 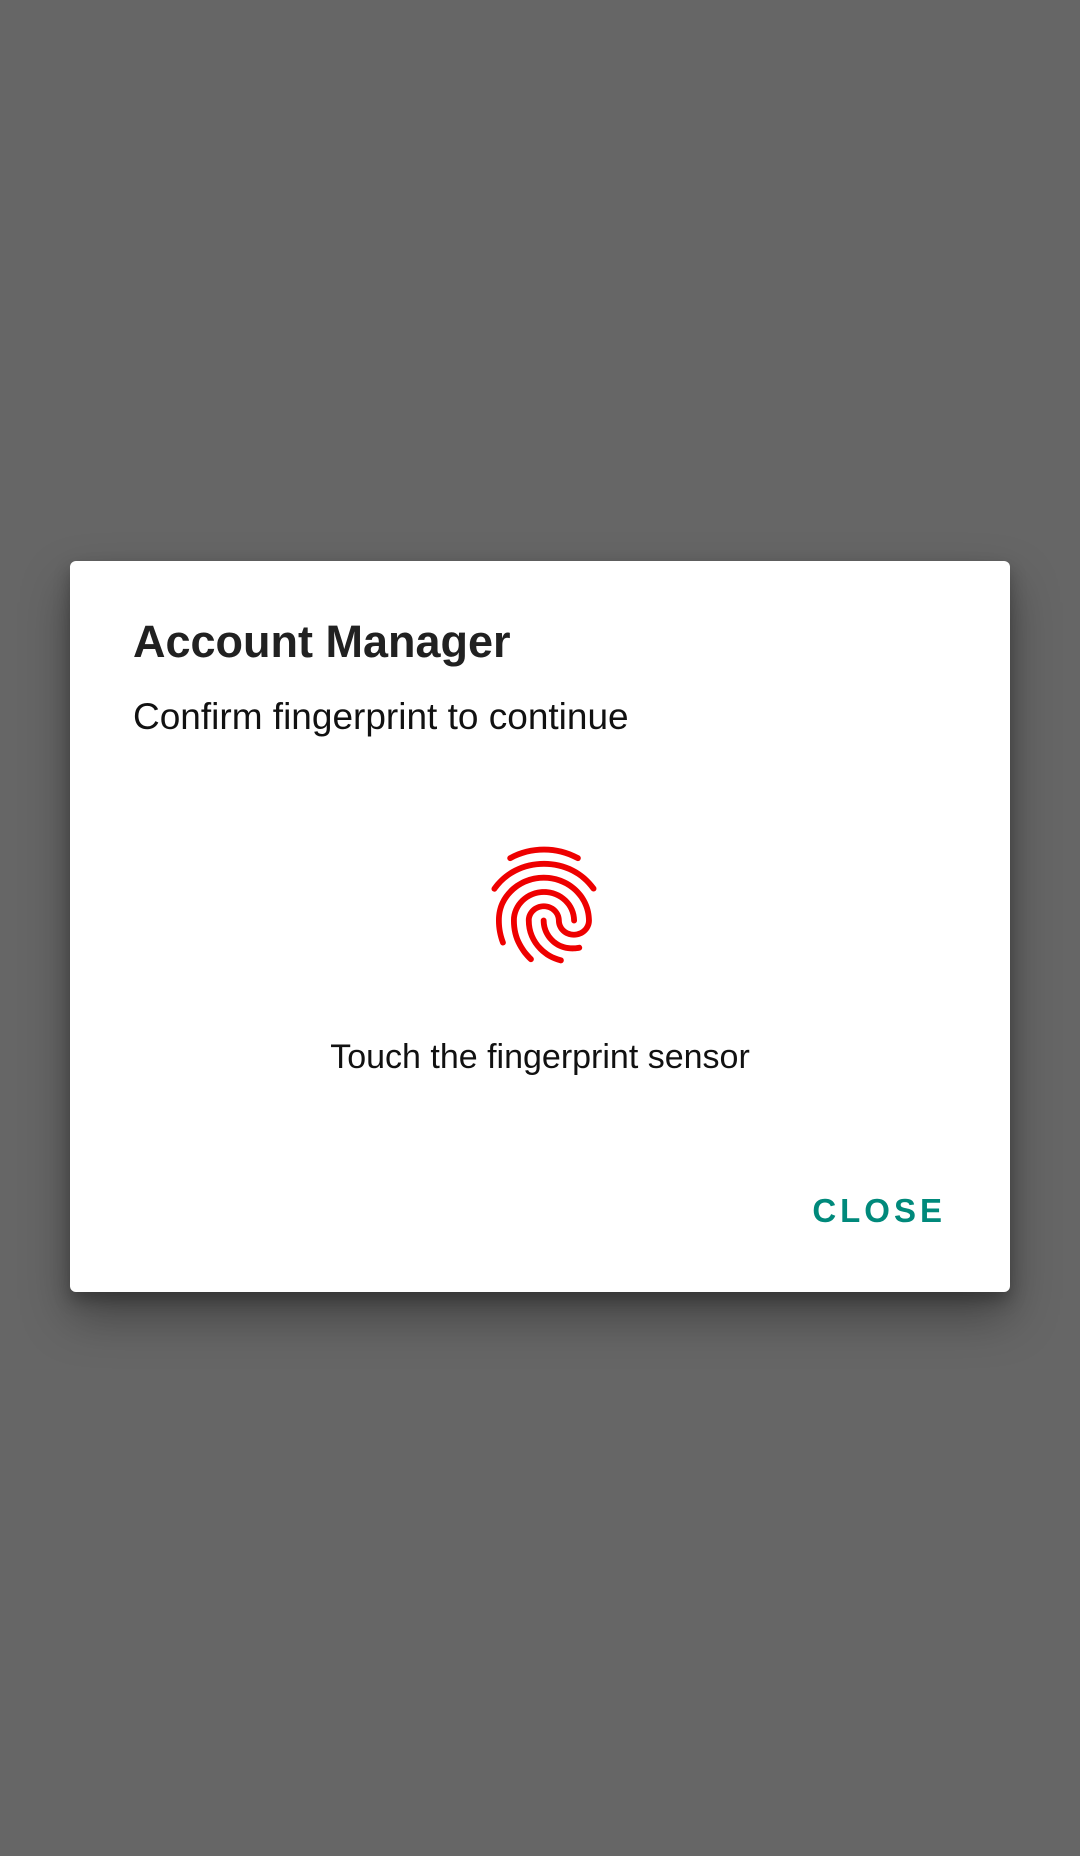 I want to click on fingerprint-icon, so click(x=544, y=905).